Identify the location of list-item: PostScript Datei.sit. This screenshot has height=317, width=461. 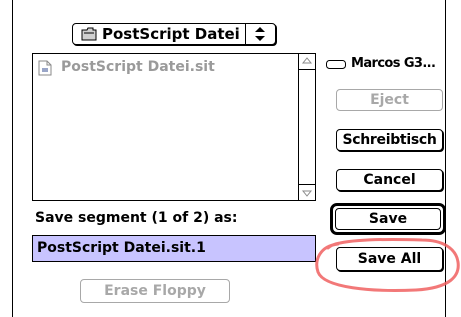
(164, 67).